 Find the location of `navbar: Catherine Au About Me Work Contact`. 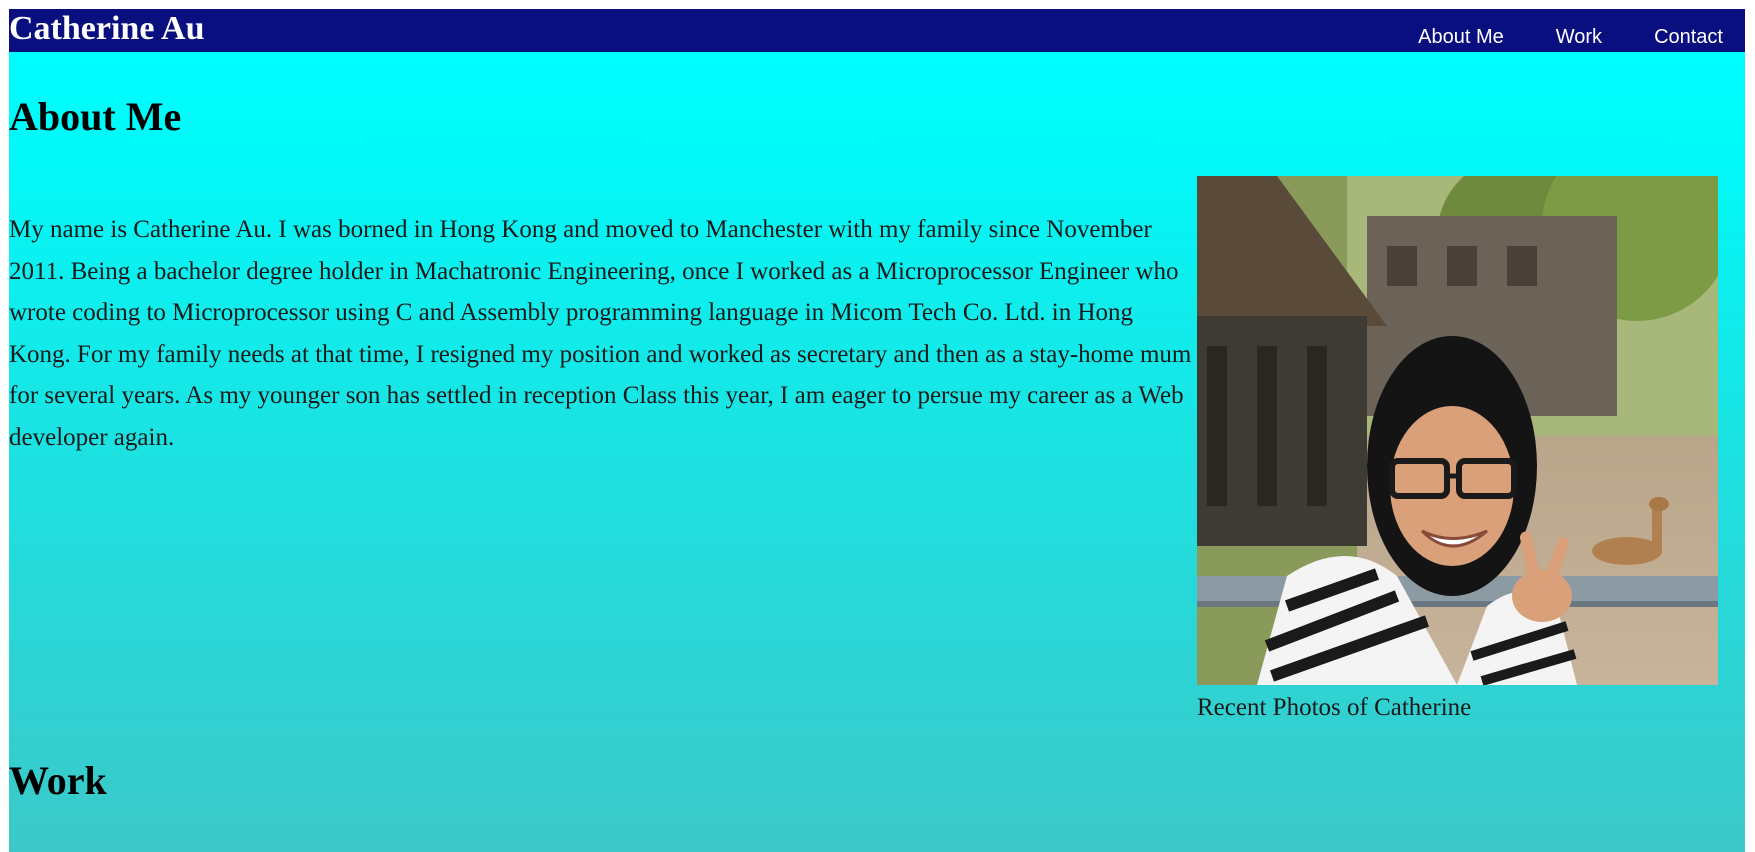

navbar: Catherine Au About Me Work Contact is located at coordinates (877, 30).